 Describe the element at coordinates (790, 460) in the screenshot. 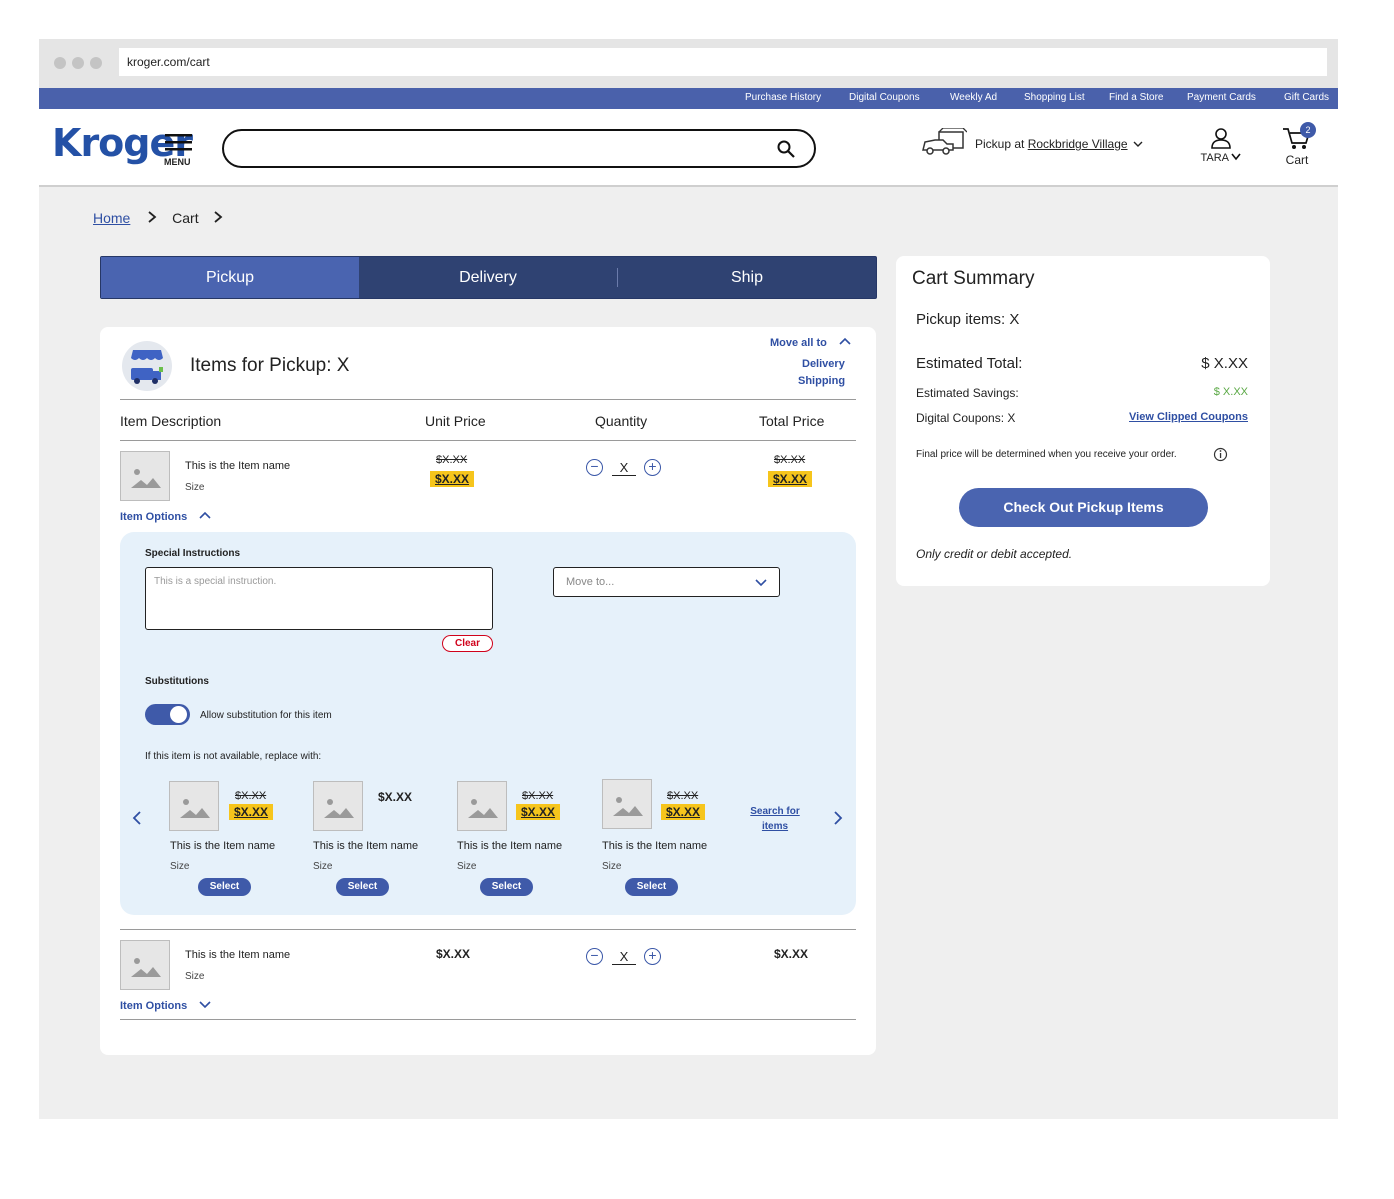

I see `total-price-old: $X.XX` at that location.